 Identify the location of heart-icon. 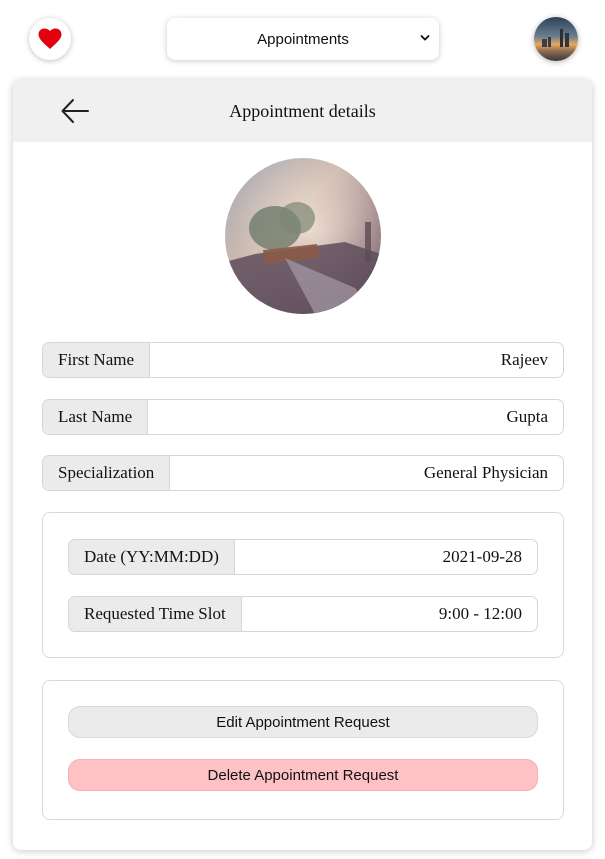
(50, 38).